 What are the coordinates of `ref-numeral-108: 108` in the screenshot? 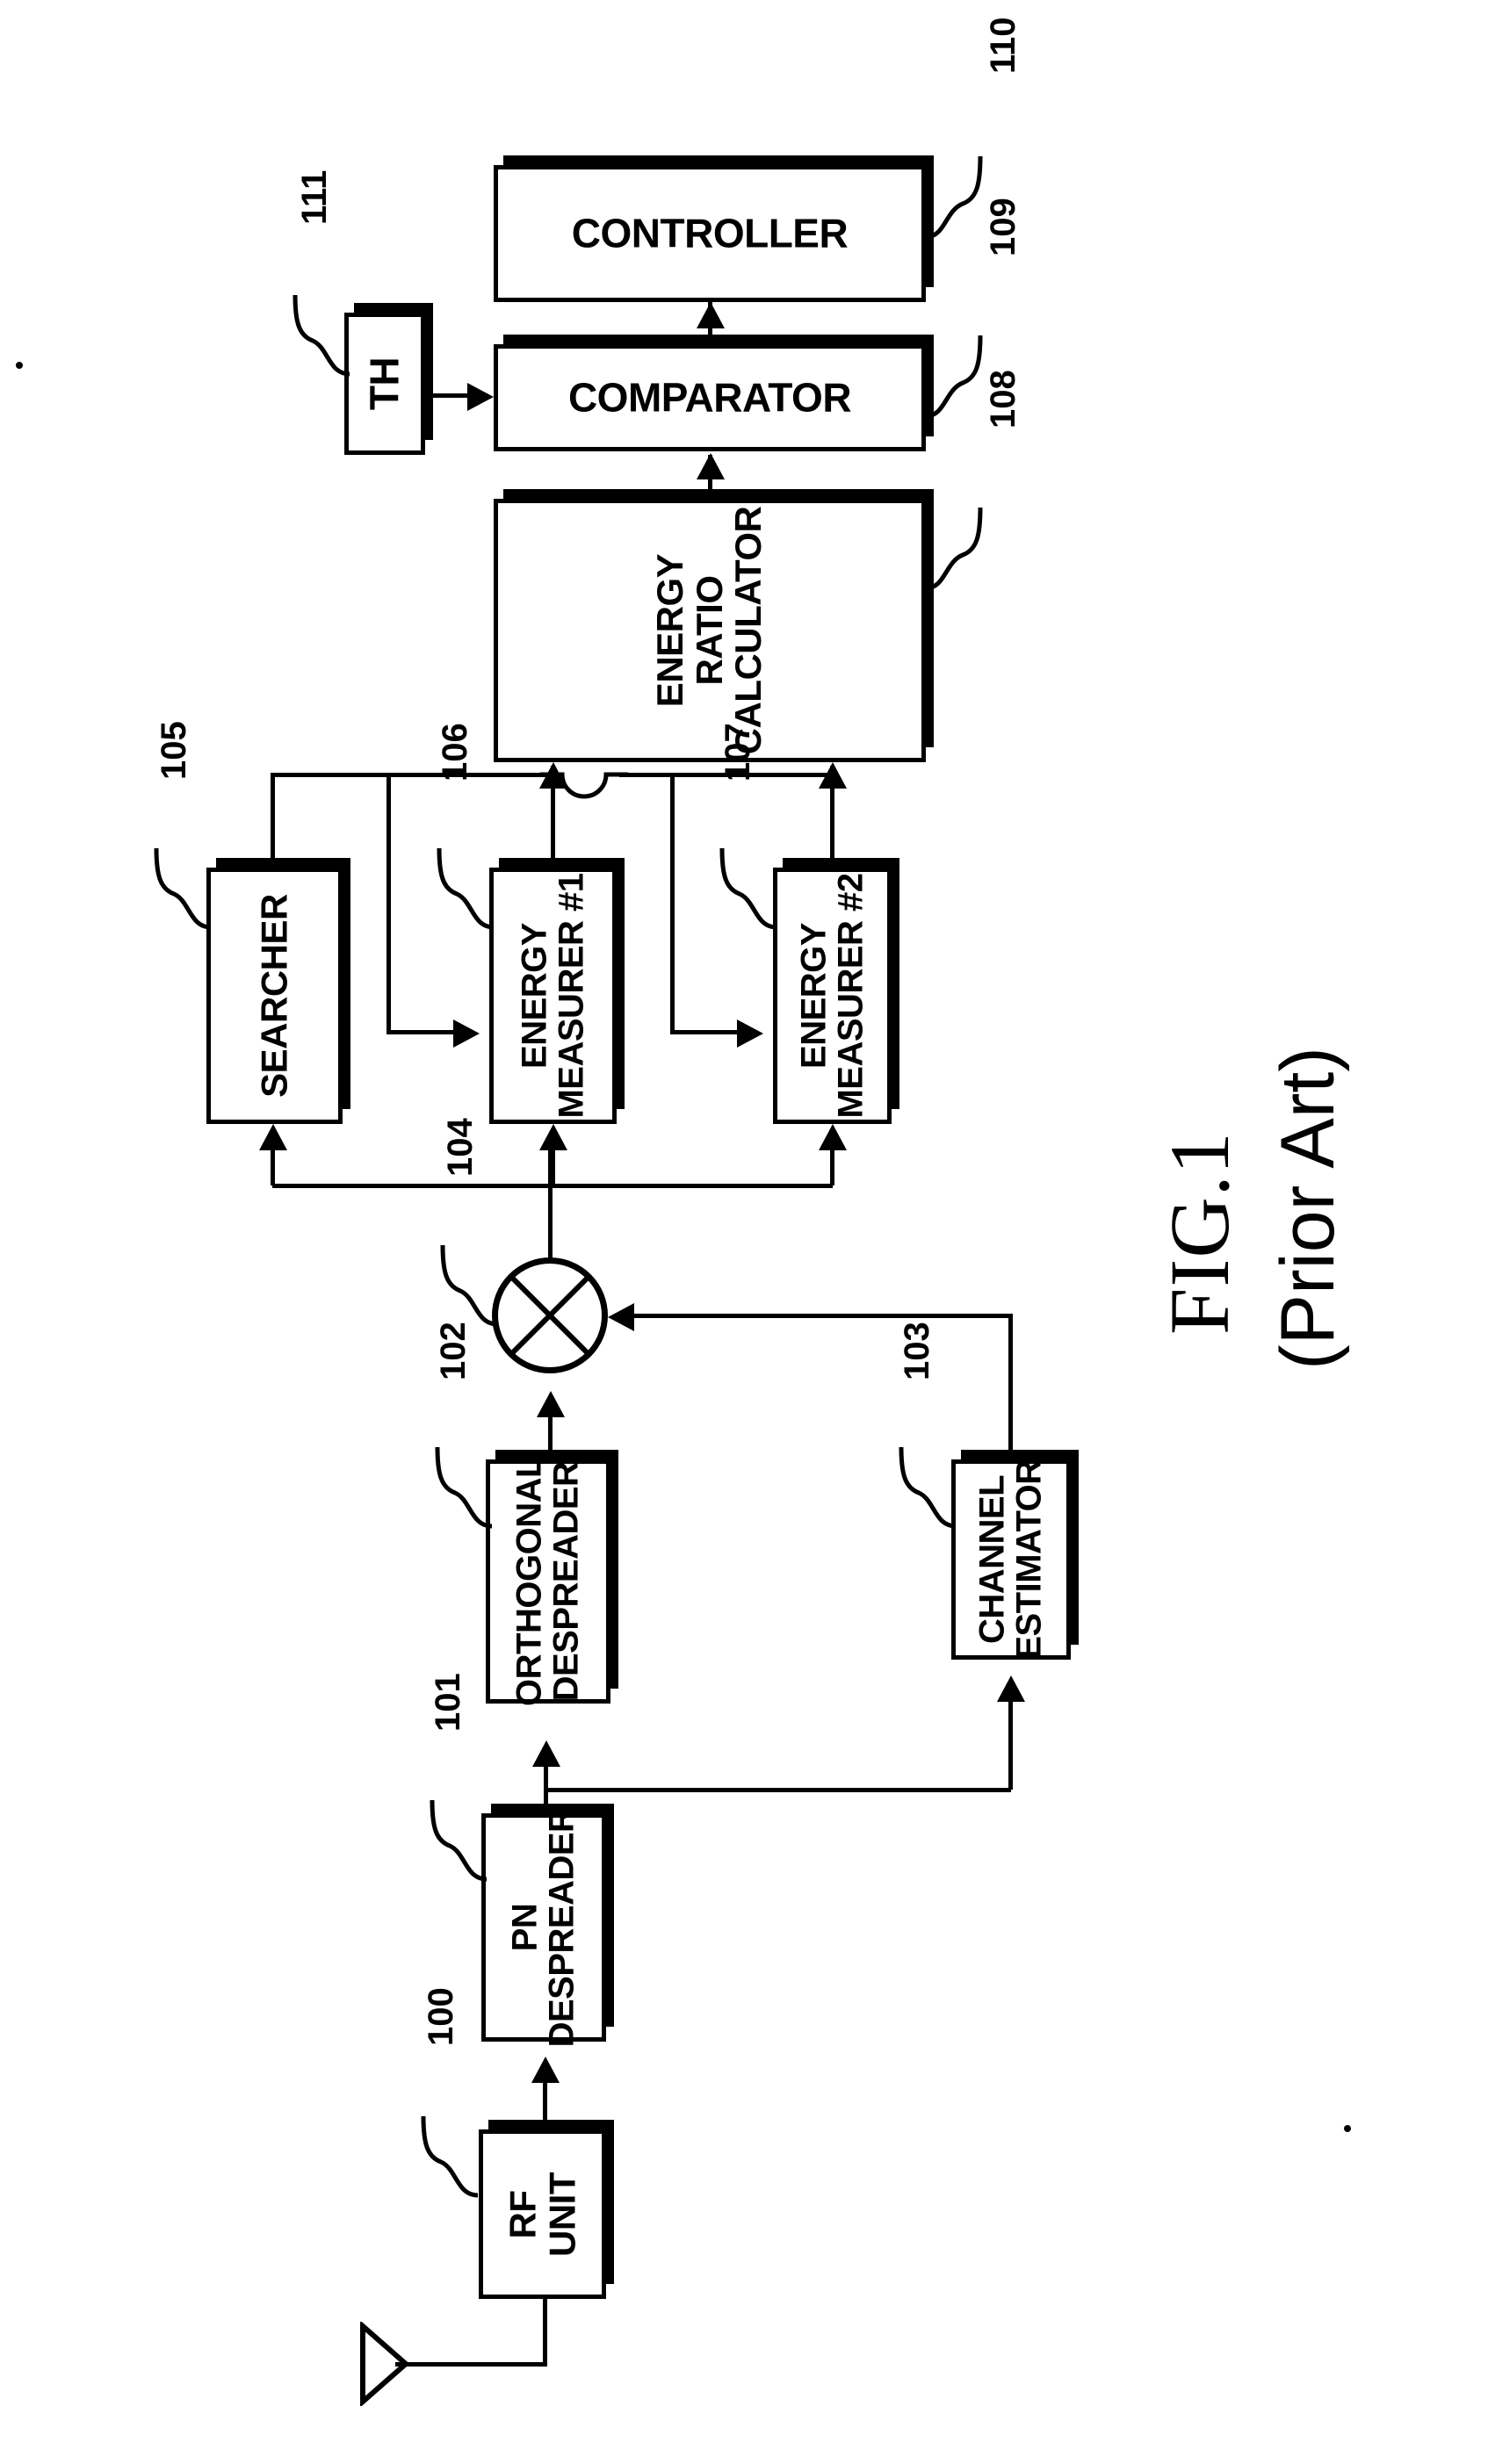 It's located at (1003, 399).